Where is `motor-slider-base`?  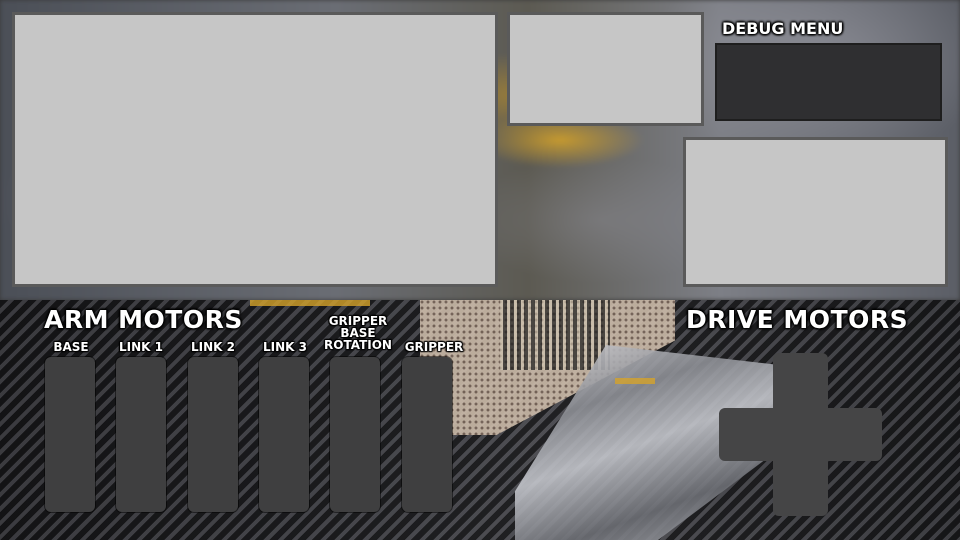
motor-slider-base is located at coordinates (70, 434).